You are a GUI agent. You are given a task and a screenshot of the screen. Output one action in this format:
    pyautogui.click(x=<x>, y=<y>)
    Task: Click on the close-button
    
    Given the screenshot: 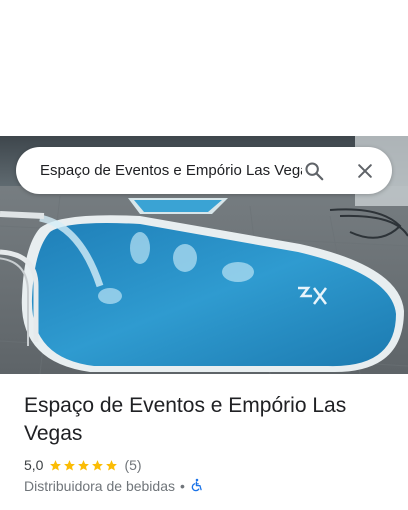 What is the action you would take?
    pyautogui.click(x=365, y=171)
    